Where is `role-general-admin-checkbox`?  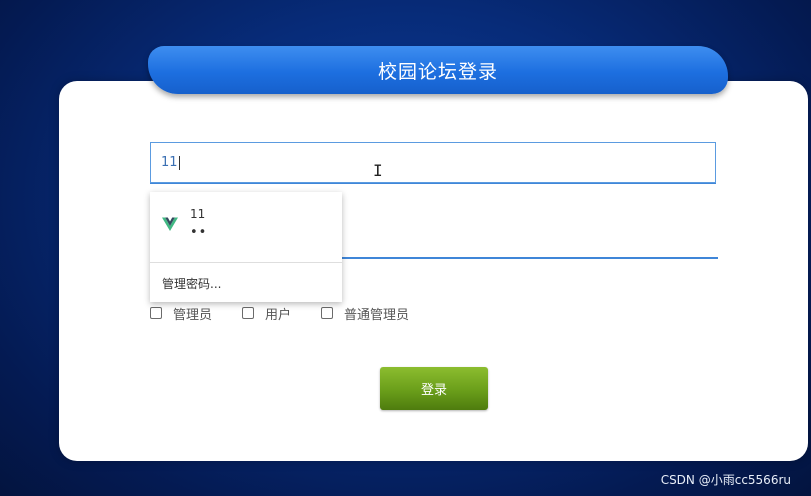
role-general-admin-checkbox is located at coordinates (327, 313).